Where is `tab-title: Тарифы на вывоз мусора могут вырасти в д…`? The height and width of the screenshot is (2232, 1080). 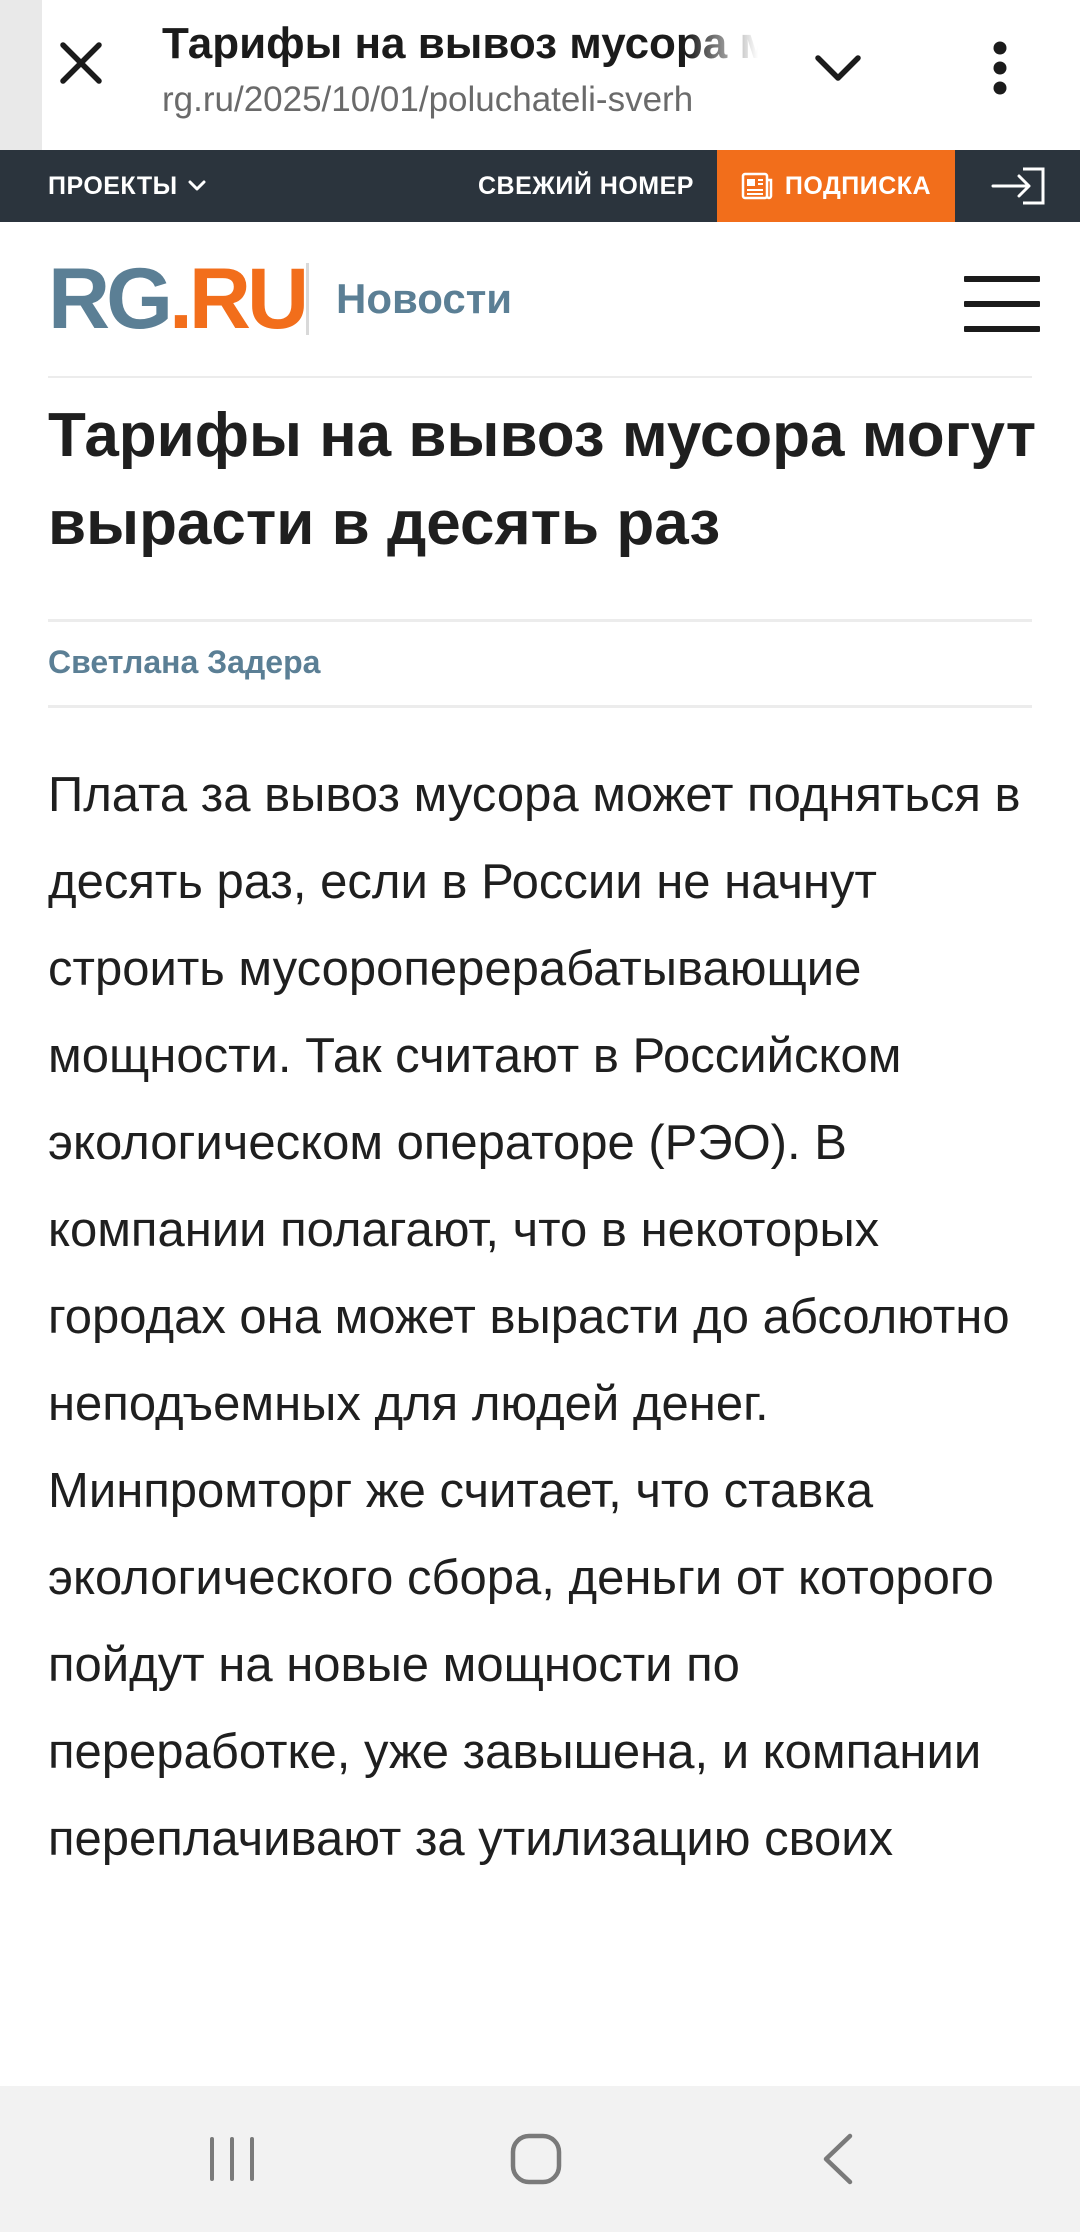
tab-title: Тарифы на вывоз мусора могут вырасти в д… is located at coordinates (460, 43).